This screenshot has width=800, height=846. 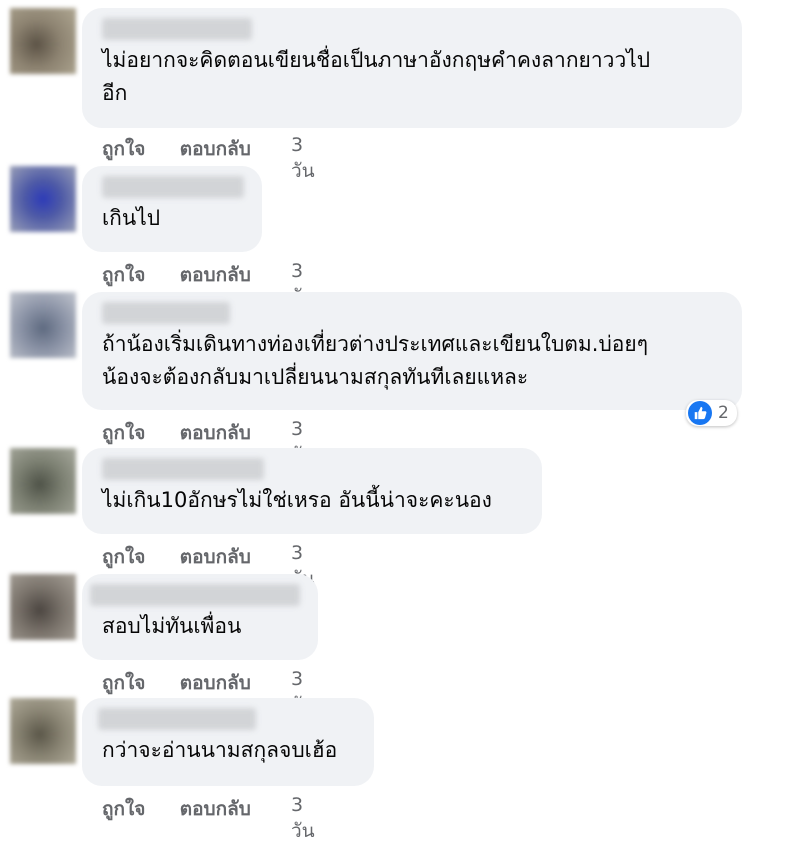 I want to click on comment-bubble: กว่าจะอ่านนามสกุลจบเฮ้อ, so click(x=228, y=742).